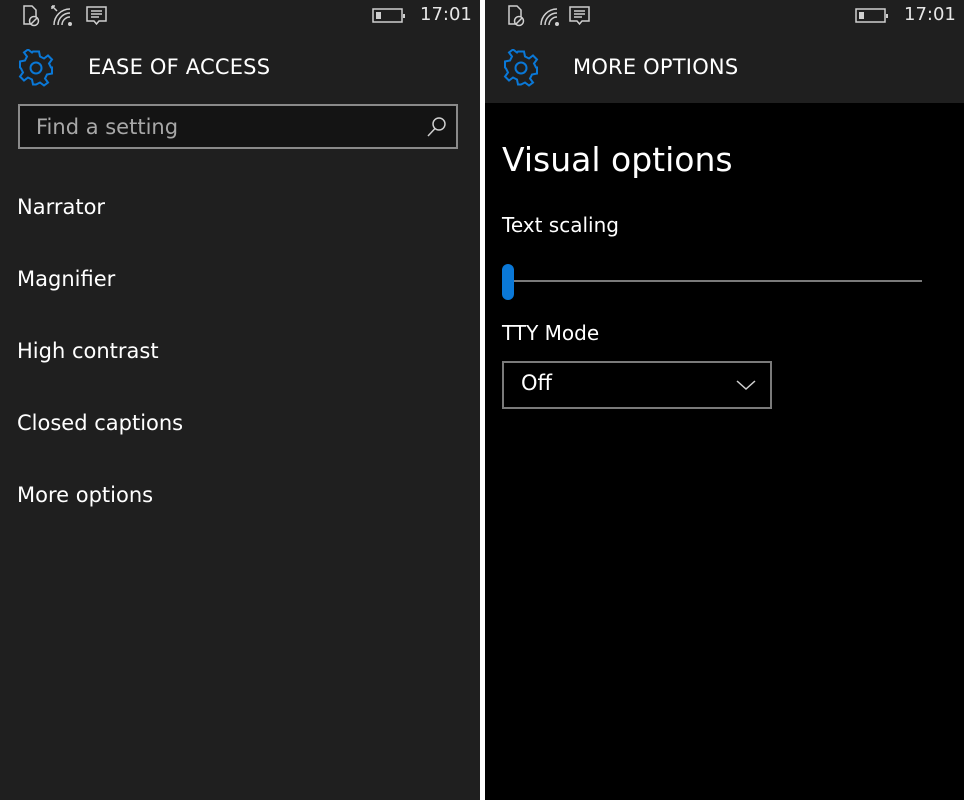 This screenshot has width=964, height=800. Describe the element at coordinates (746, 386) in the screenshot. I see `chevron-down-icon` at that location.